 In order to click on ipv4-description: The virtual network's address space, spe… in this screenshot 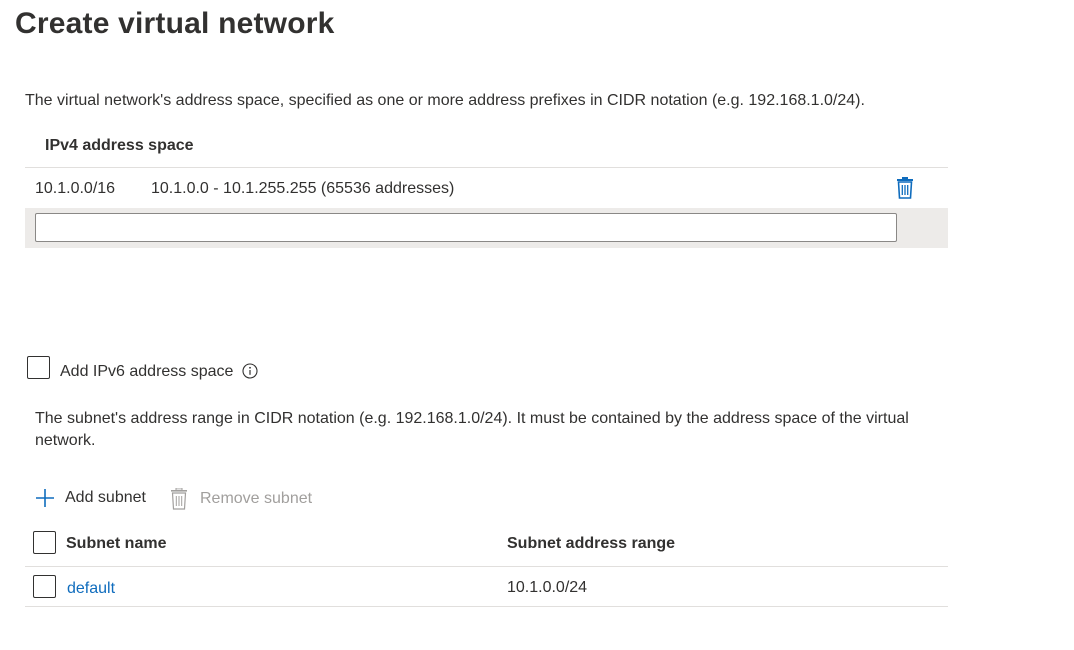, I will do `click(445, 100)`.